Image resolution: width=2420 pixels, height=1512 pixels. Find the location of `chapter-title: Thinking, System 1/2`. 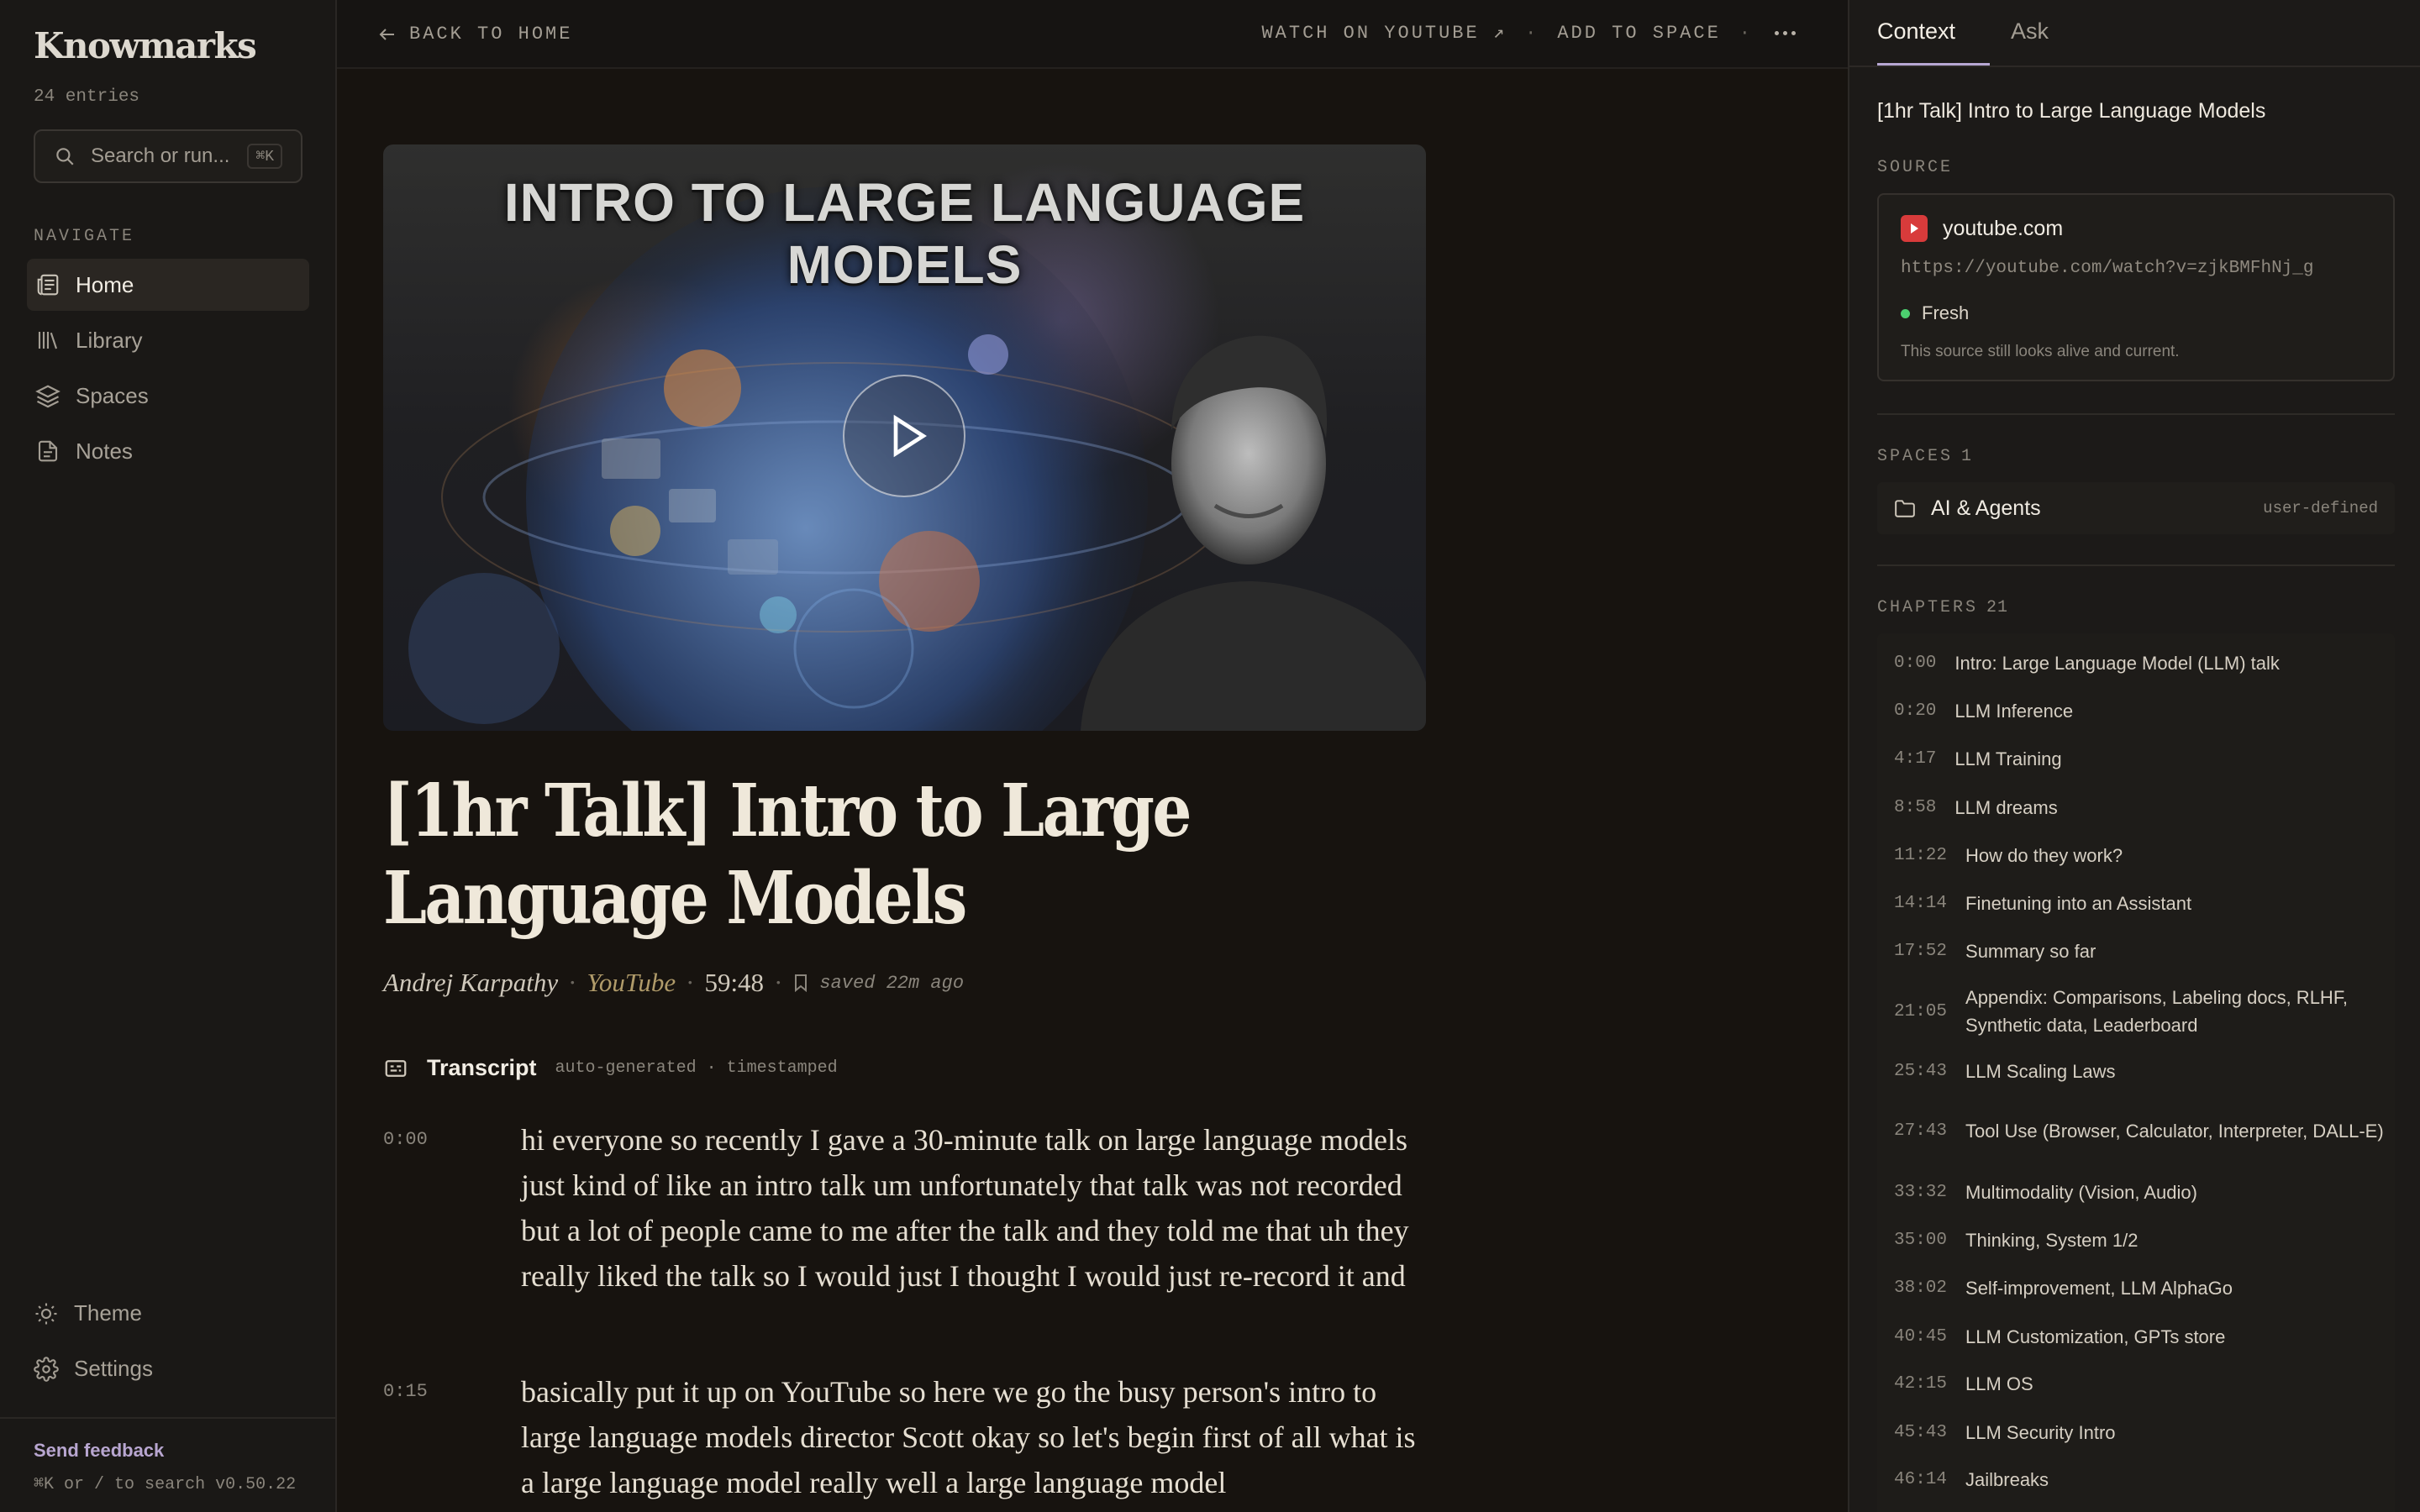

chapter-title: Thinking, System 1/2 is located at coordinates (2052, 1240).